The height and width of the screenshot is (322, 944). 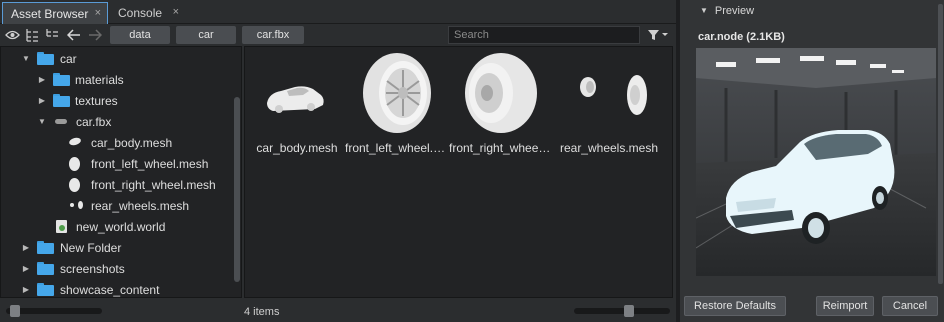 I want to click on back-arrow-icon, so click(x=74, y=35).